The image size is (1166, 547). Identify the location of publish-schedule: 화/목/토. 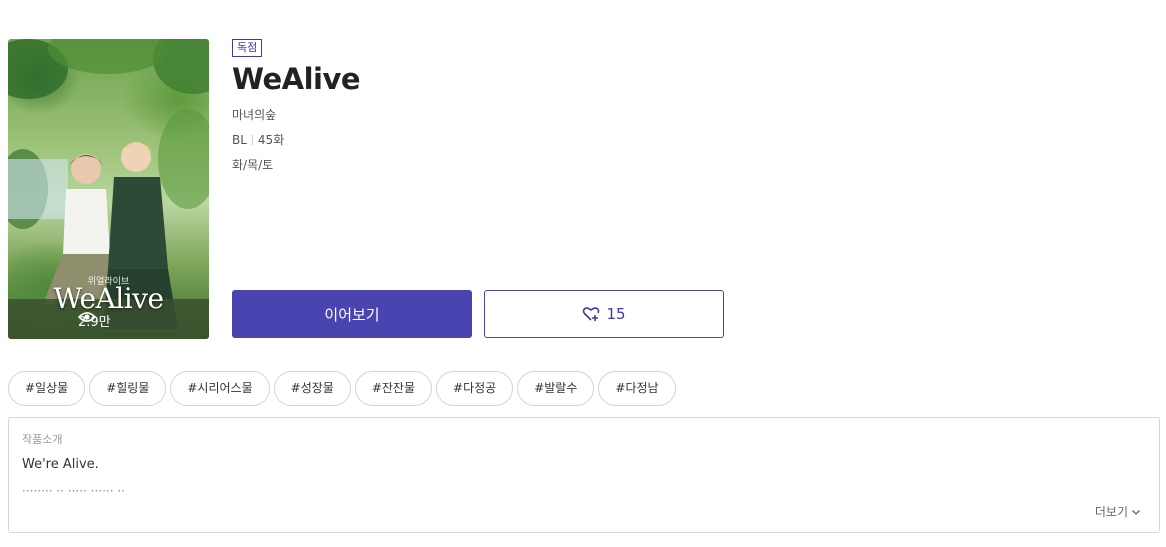
(253, 165).